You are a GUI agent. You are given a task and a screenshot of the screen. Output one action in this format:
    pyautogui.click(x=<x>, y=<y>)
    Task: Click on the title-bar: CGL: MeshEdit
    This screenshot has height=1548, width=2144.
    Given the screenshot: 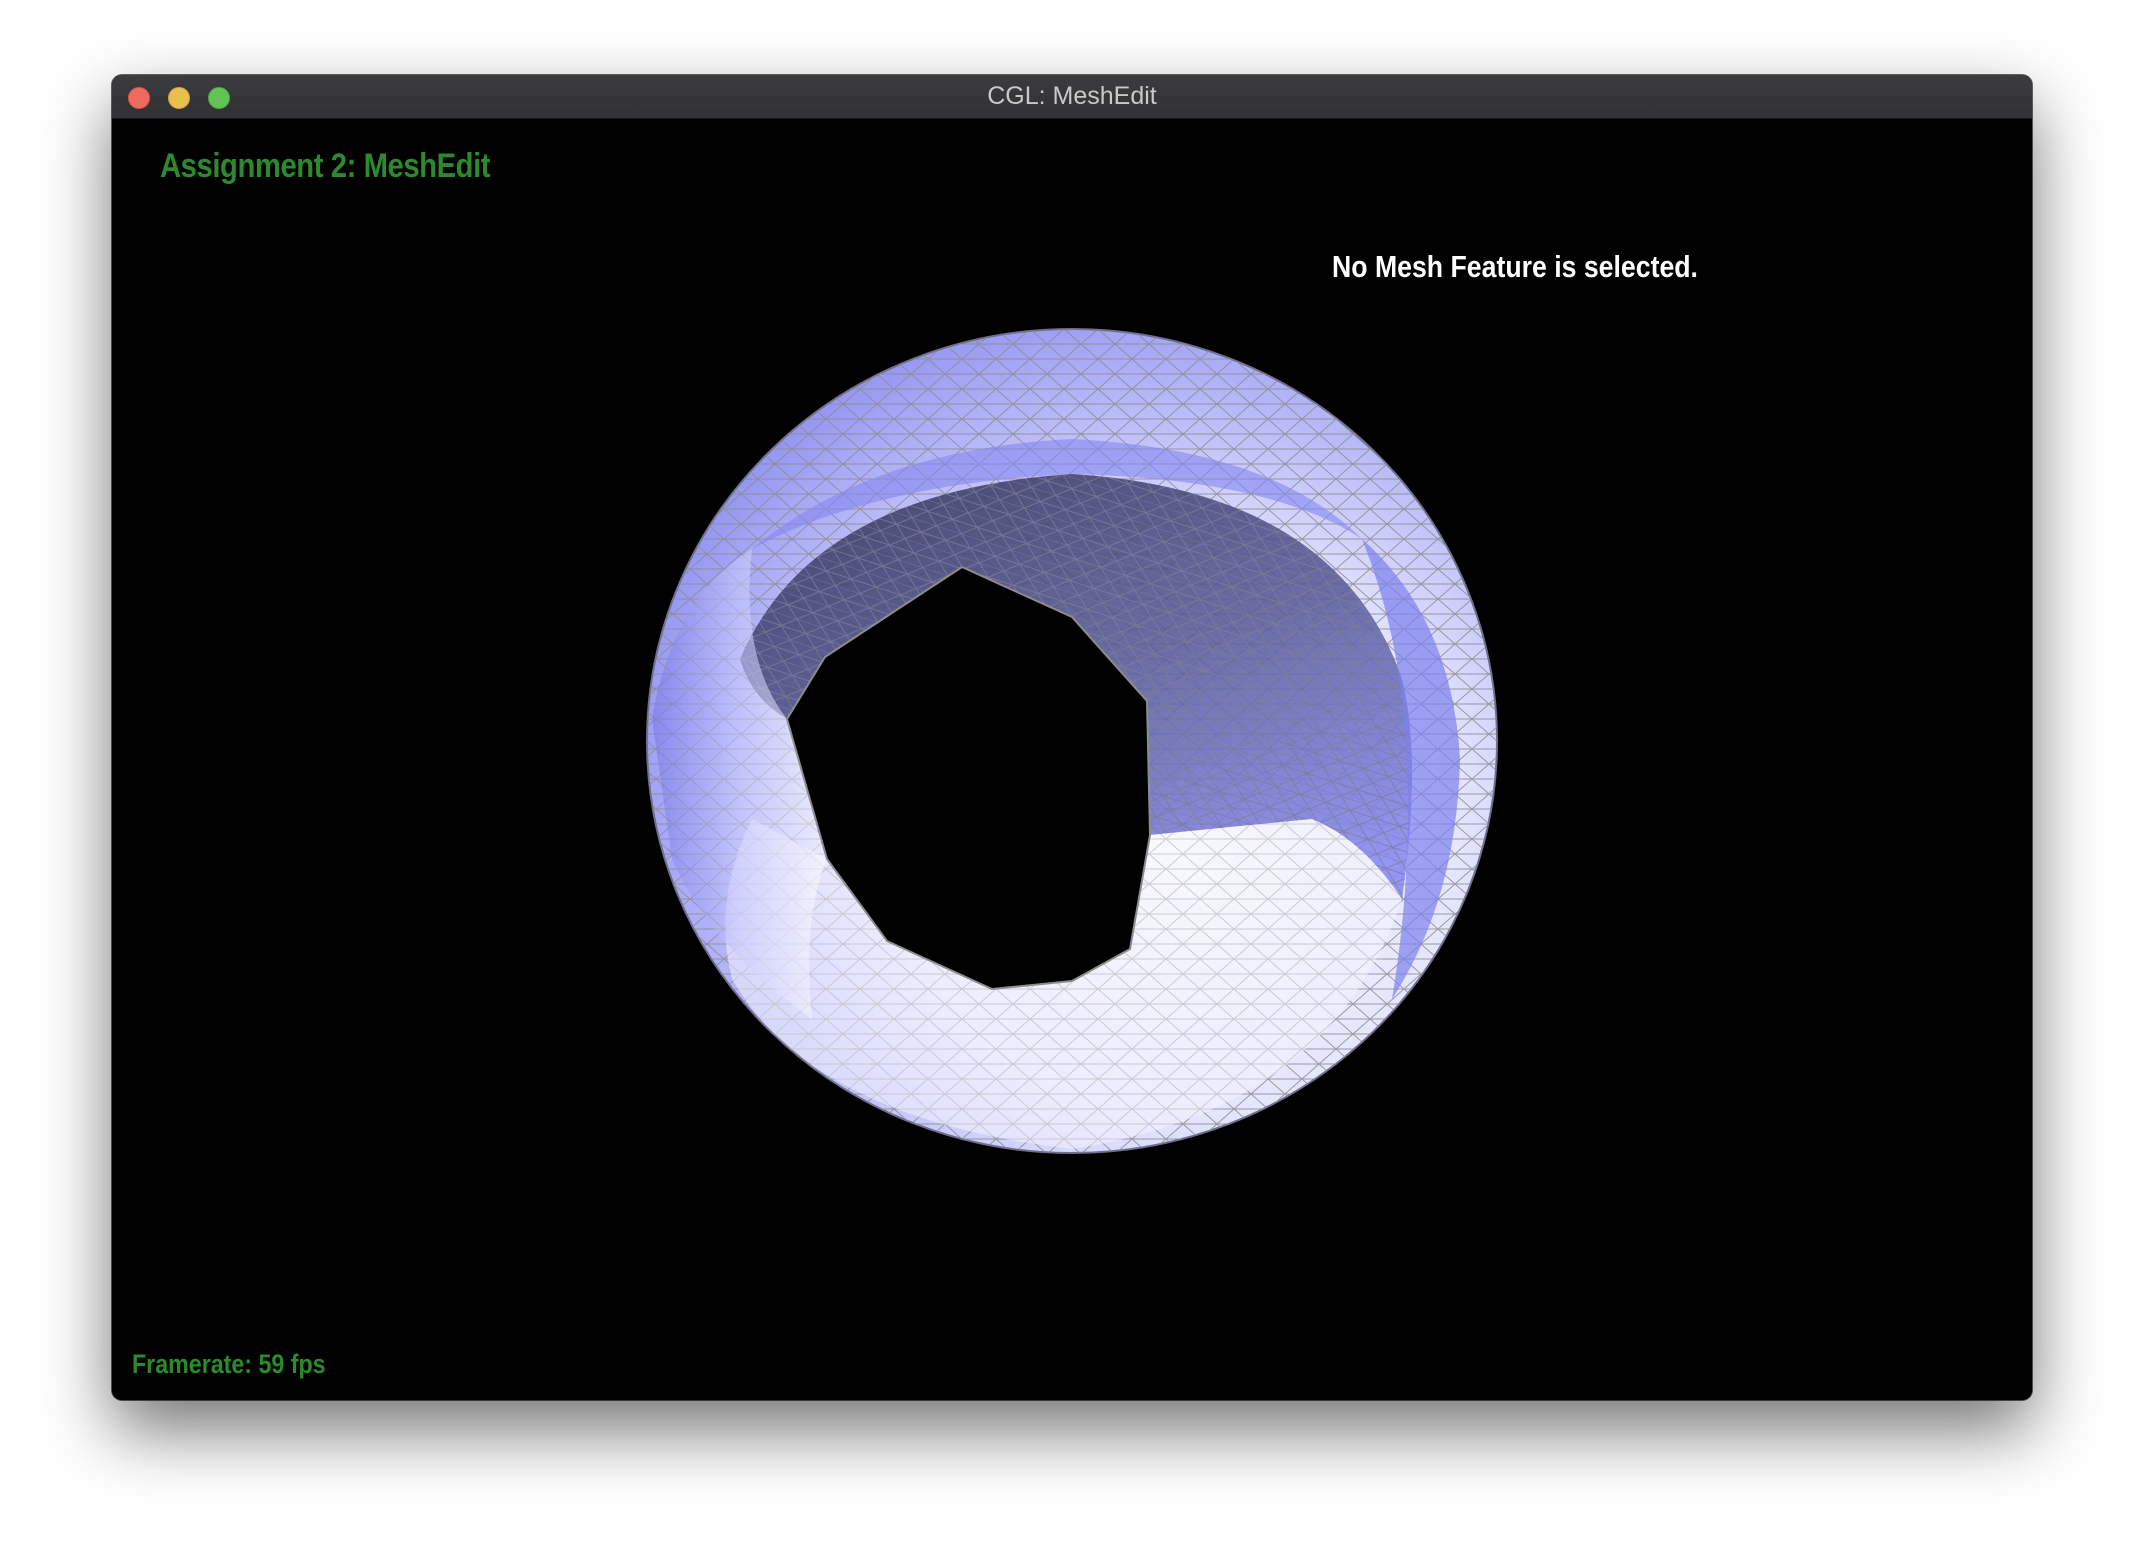 What is the action you would take?
    pyautogui.click(x=1072, y=97)
    